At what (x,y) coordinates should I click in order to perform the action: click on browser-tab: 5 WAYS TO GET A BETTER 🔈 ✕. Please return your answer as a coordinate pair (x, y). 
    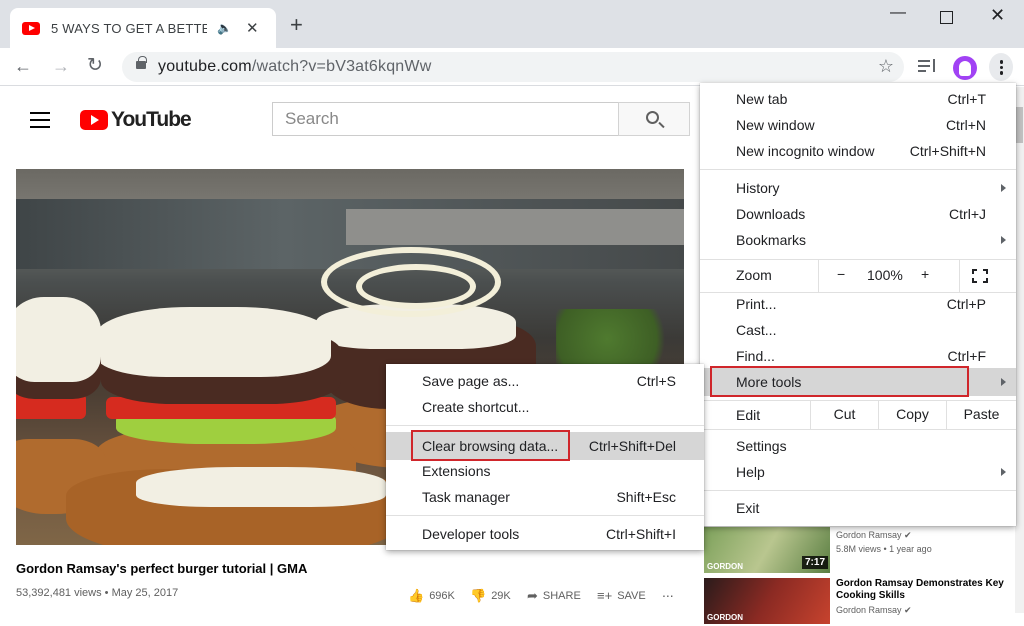
    Looking at the image, I should click on (143, 28).